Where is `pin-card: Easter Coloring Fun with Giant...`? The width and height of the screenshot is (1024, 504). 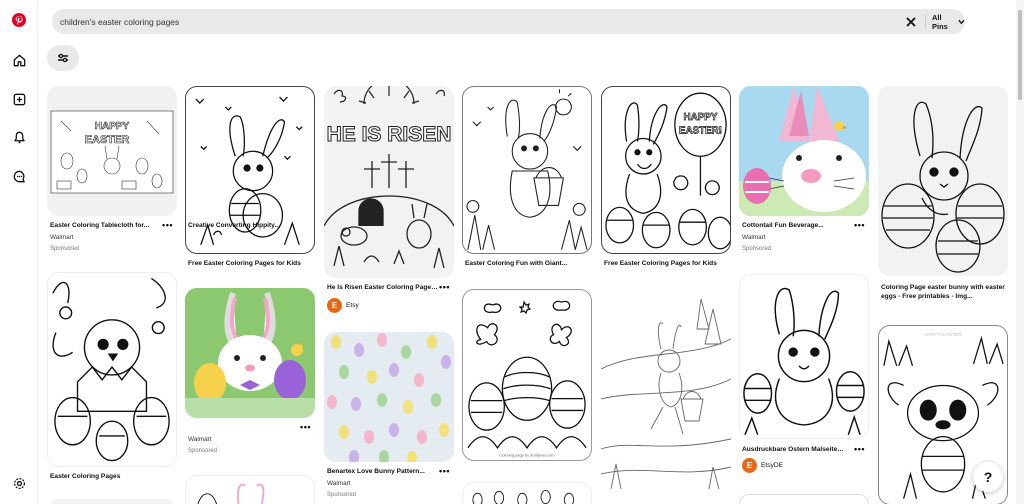 pin-card: Easter Coloring Fun with Giant... is located at coordinates (527, 181).